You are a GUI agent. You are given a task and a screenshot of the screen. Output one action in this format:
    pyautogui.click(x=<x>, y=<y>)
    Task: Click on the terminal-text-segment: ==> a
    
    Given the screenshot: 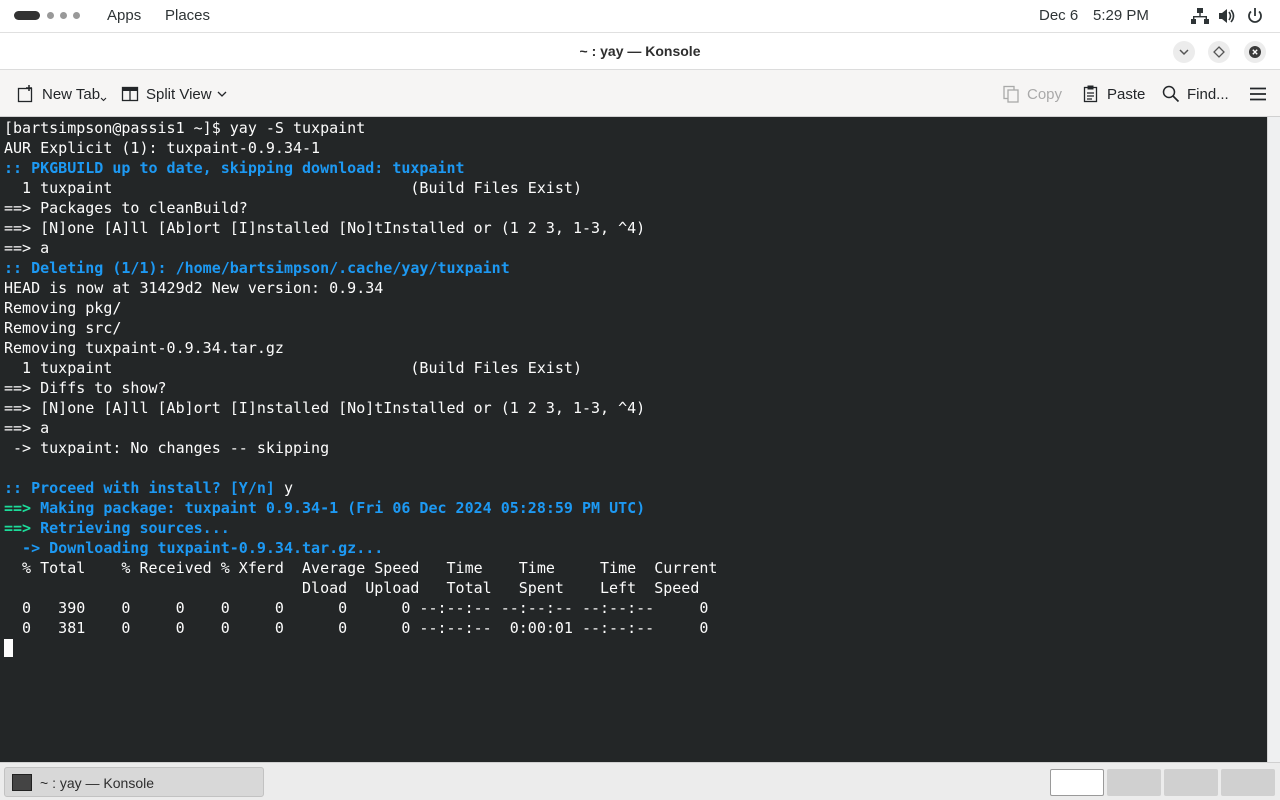 What is the action you would take?
    pyautogui.click(x=27, y=428)
    